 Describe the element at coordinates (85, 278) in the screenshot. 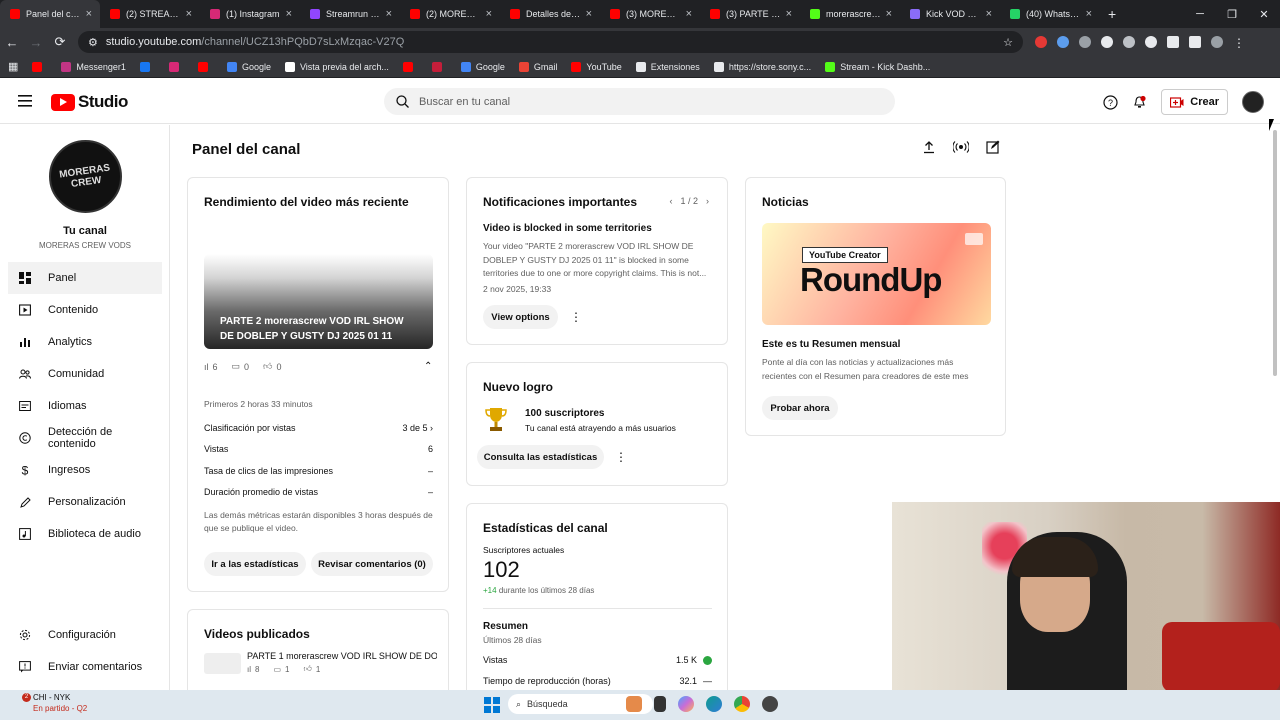

I see `sidebar-item-dashboard: Panel` at that location.